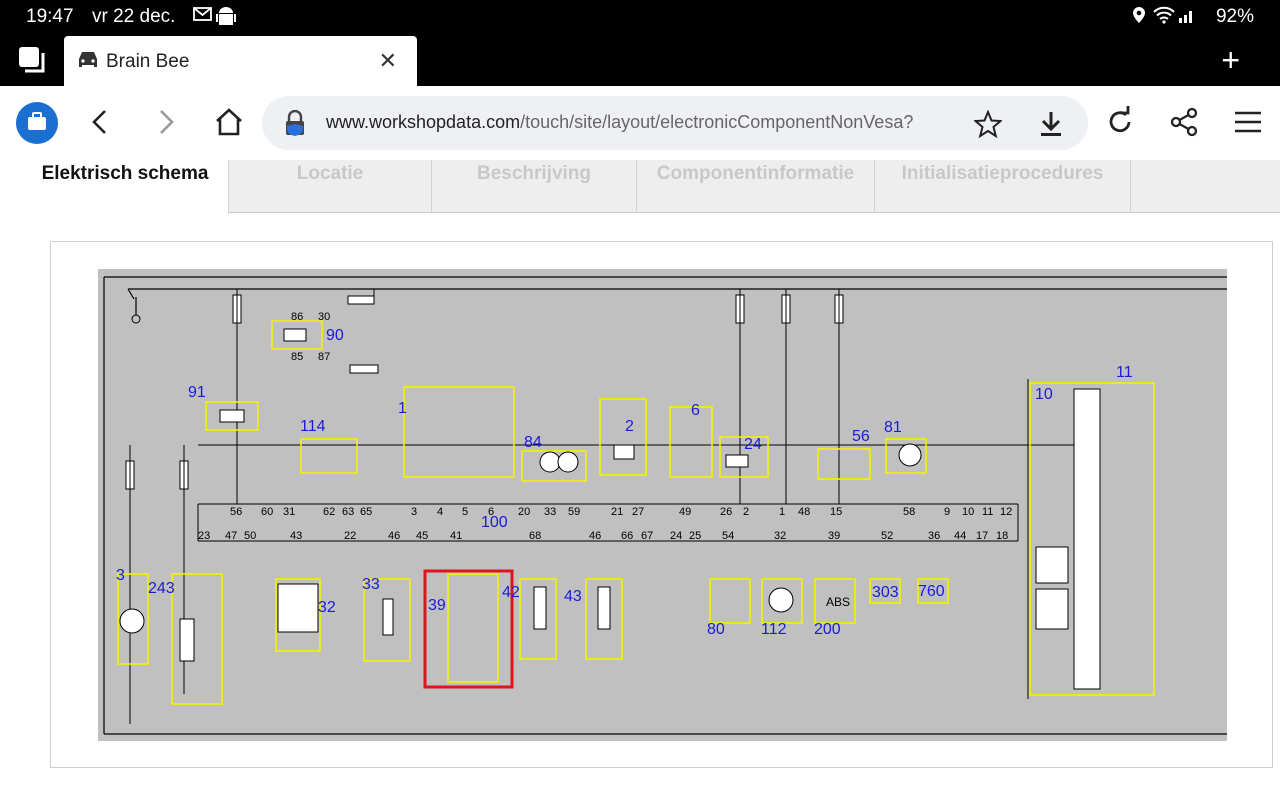 This screenshot has width=1280, height=800. I want to click on bus-pin-bottom-41: 41, so click(456, 536).